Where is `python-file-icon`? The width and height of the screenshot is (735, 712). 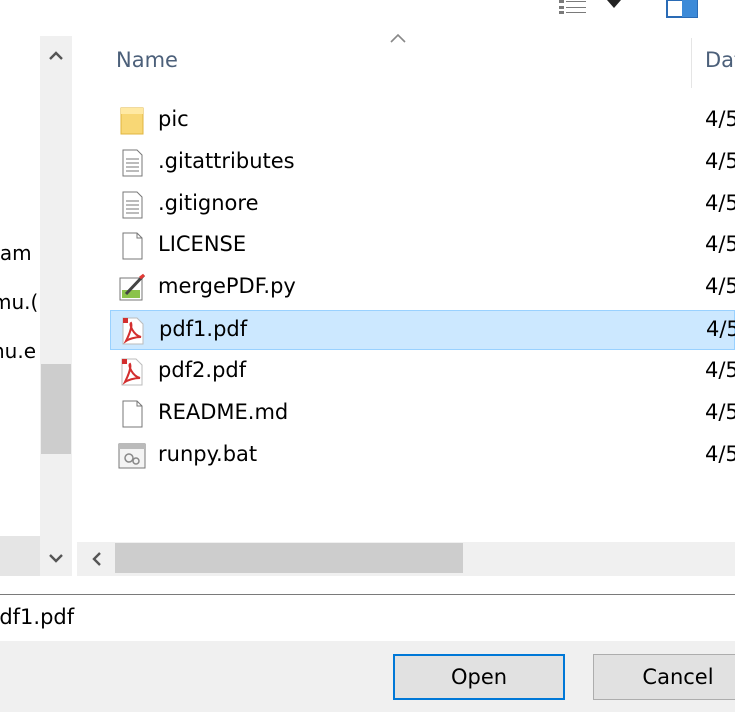 python-file-icon is located at coordinates (132, 288).